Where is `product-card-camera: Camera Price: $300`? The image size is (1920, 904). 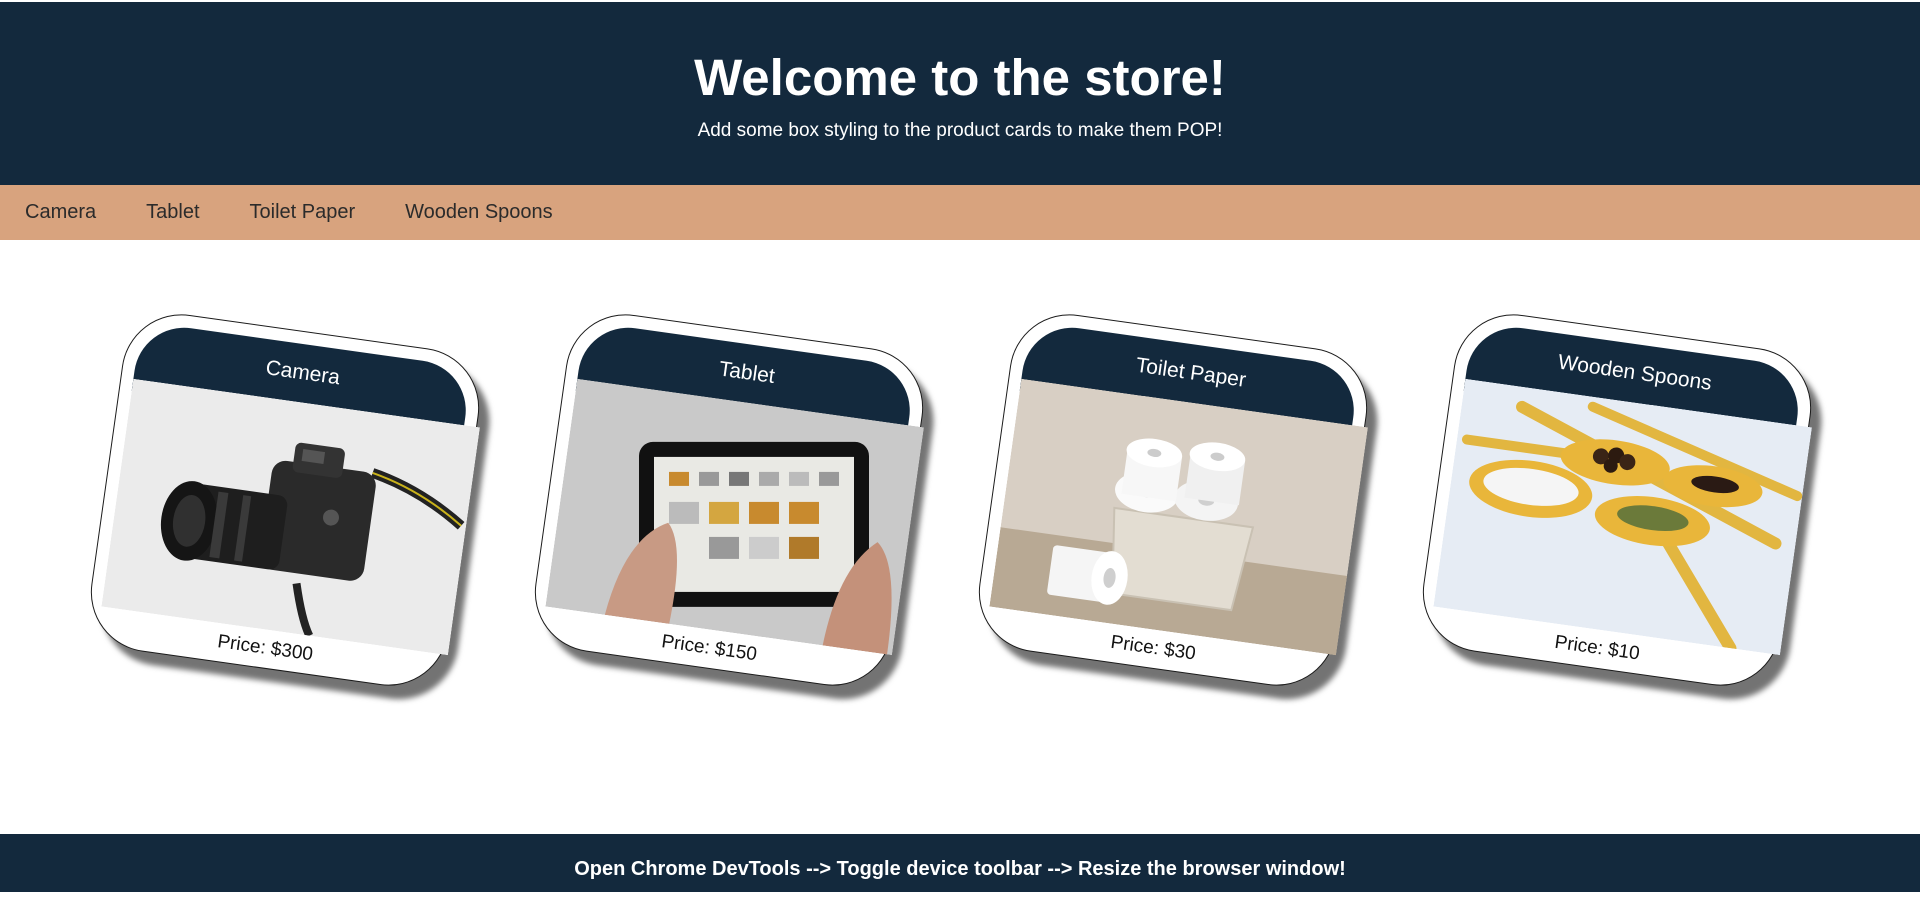 product-card-camera: Camera Price: $300 is located at coordinates (285, 500).